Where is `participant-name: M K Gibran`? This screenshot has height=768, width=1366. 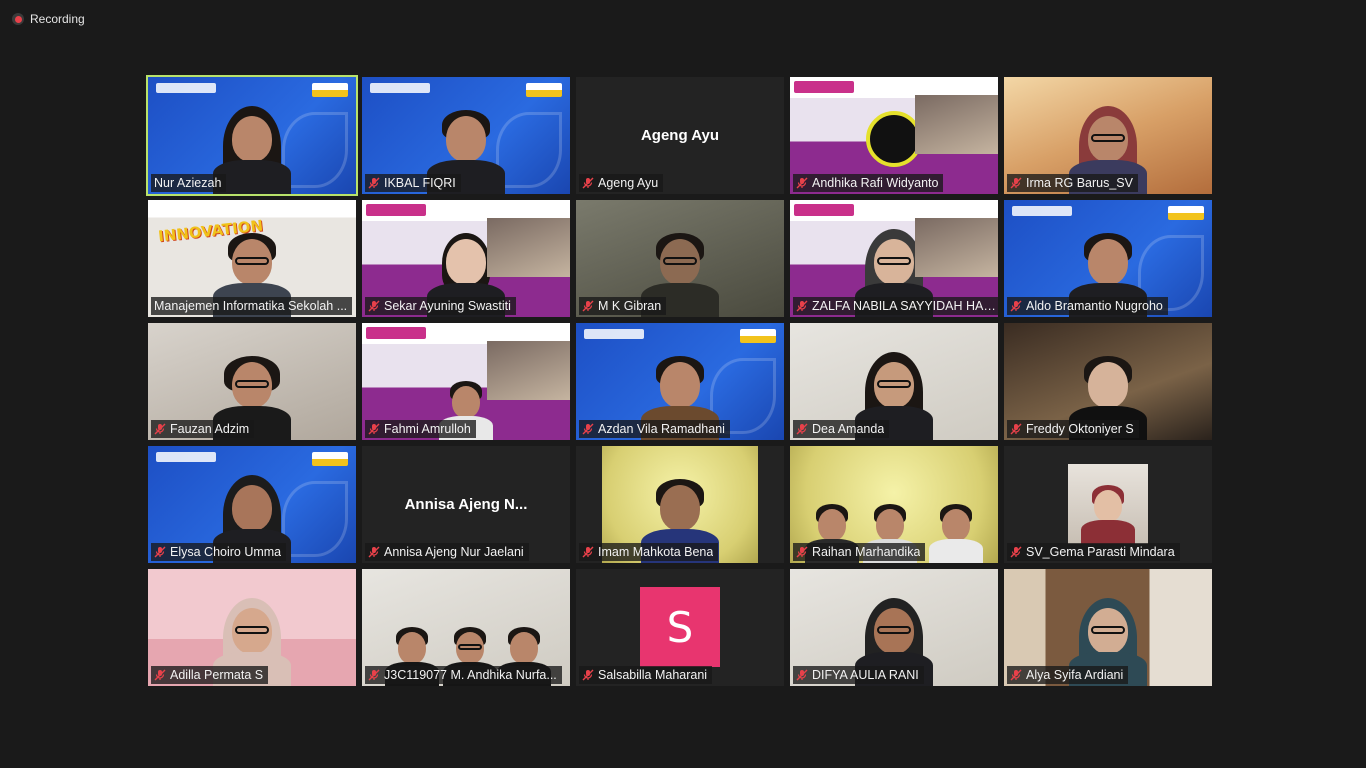
participant-name: M K Gibran is located at coordinates (630, 306).